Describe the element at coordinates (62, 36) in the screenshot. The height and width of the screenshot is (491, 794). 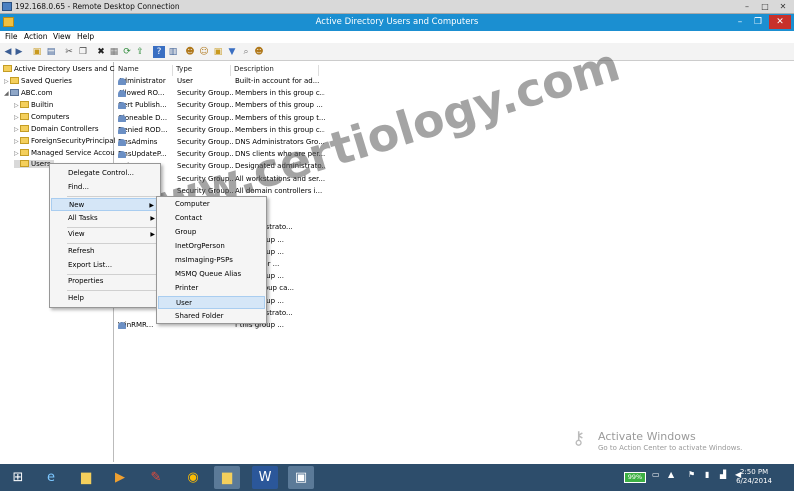
I see `menu-view: View` at that location.